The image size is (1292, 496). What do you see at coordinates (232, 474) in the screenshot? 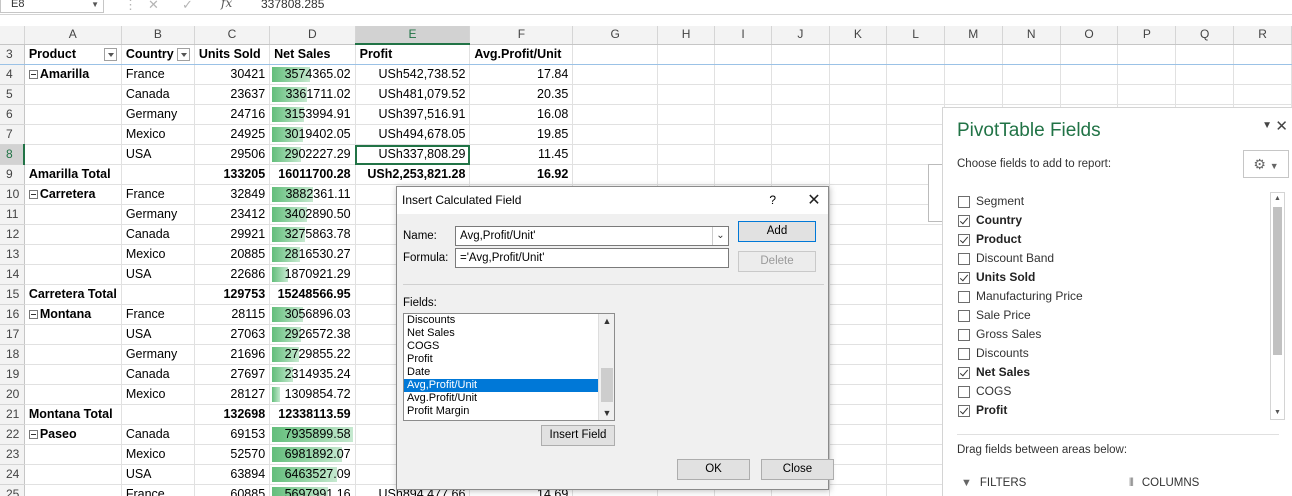
I see `units-cell: 63894` at bounding box center [232, 474].